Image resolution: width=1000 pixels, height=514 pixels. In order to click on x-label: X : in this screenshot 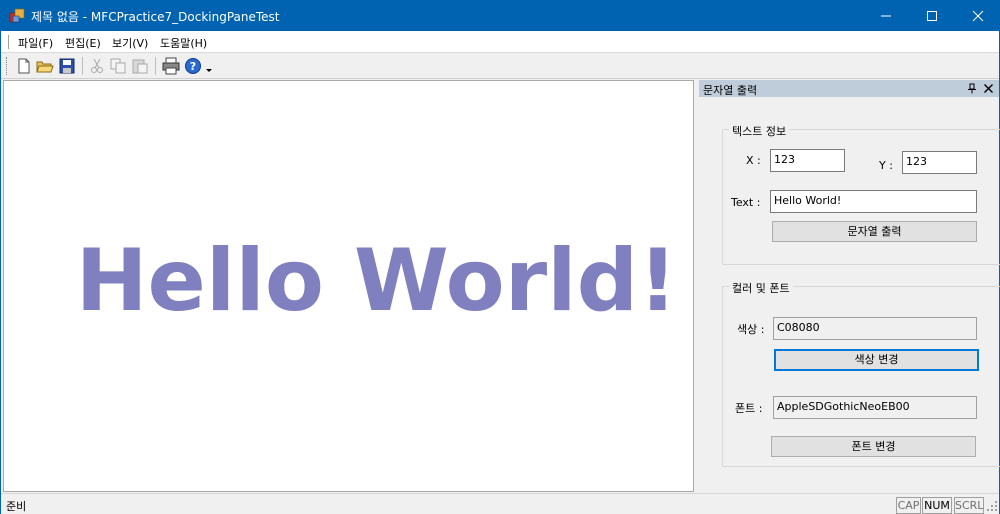, I will do `click(753, 160)`.